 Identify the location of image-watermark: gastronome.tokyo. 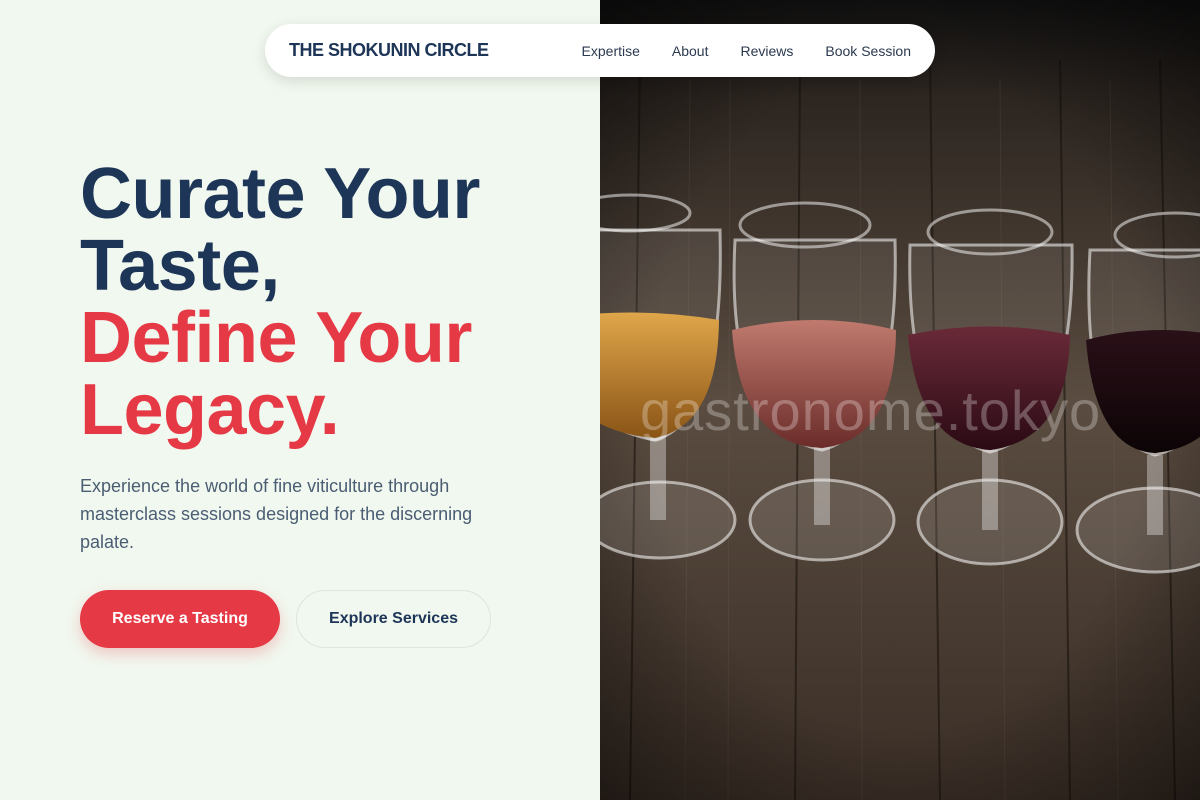
(871, 410).